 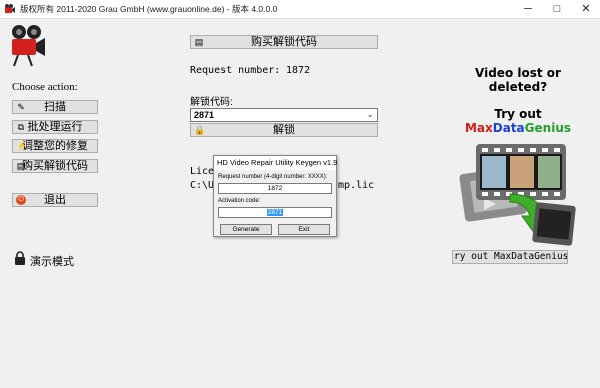 What do you see at coordinates (52, 262) in the screenshot?
I see `demo-mode-label: 演示模式` at bounding box center [52, 262].